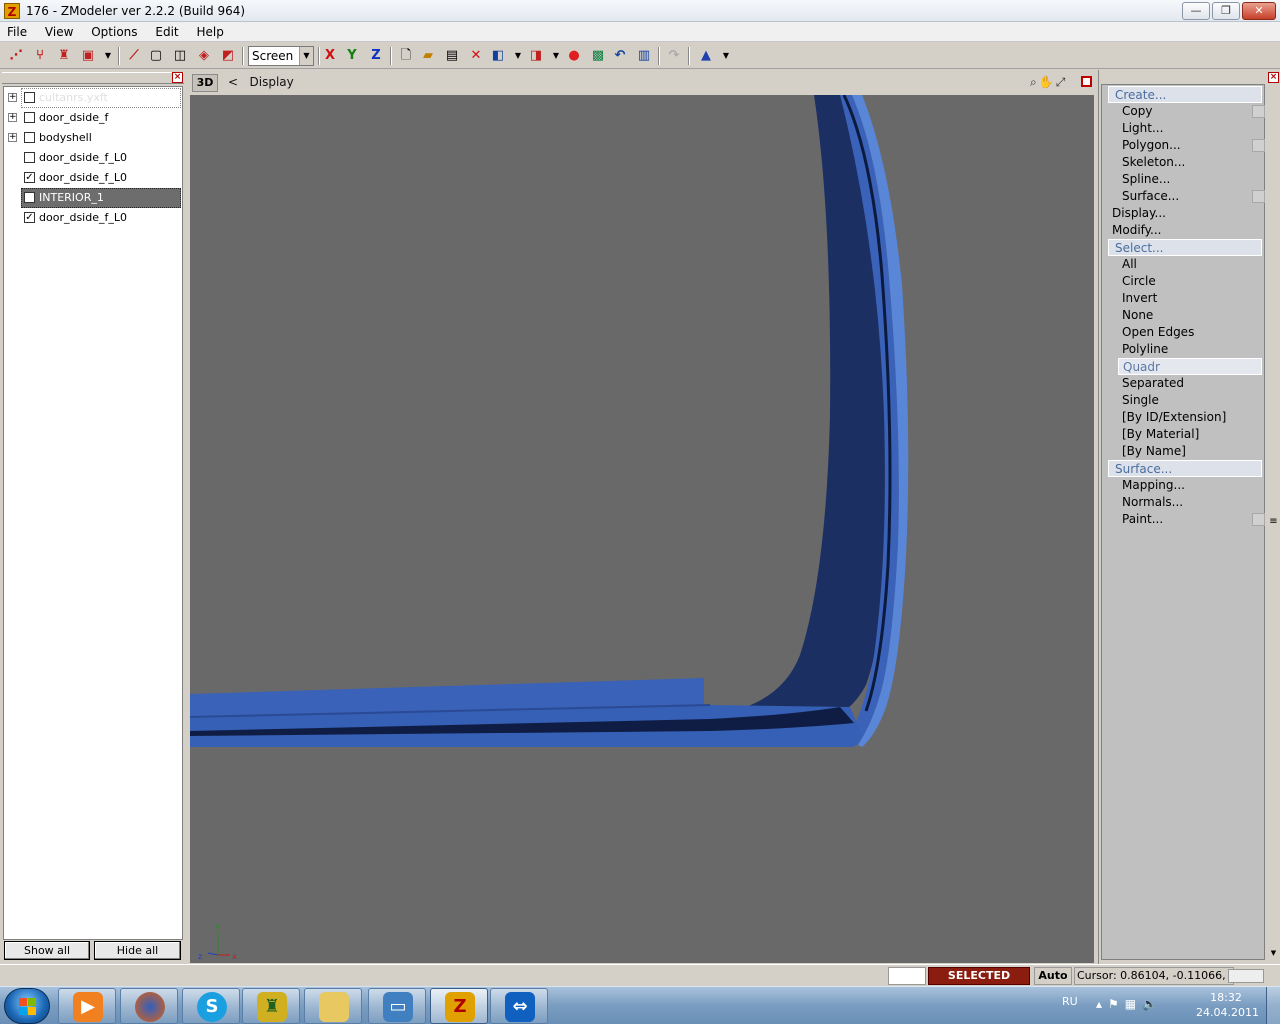 The width and height of the screenshot is (1280, 1024). Describe the element at coordinates (134, 56) in the screenshot. I see `polyline-tool-icon: ⟋` at that location.